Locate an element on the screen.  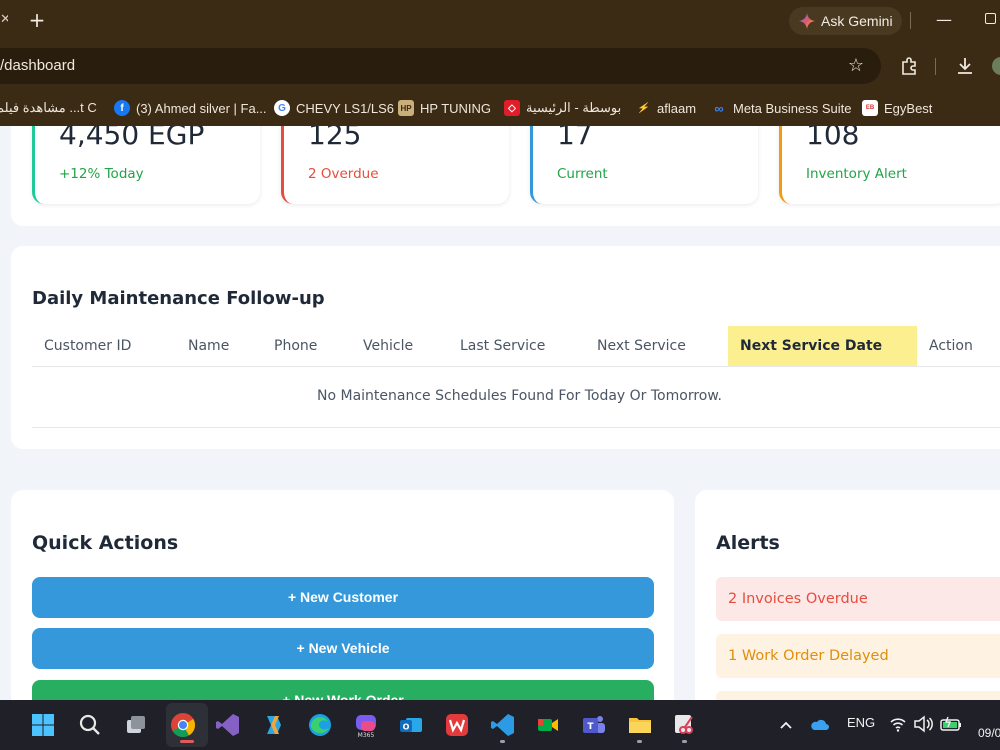
copilot-logo-icon is located at coordinates (274, 725).